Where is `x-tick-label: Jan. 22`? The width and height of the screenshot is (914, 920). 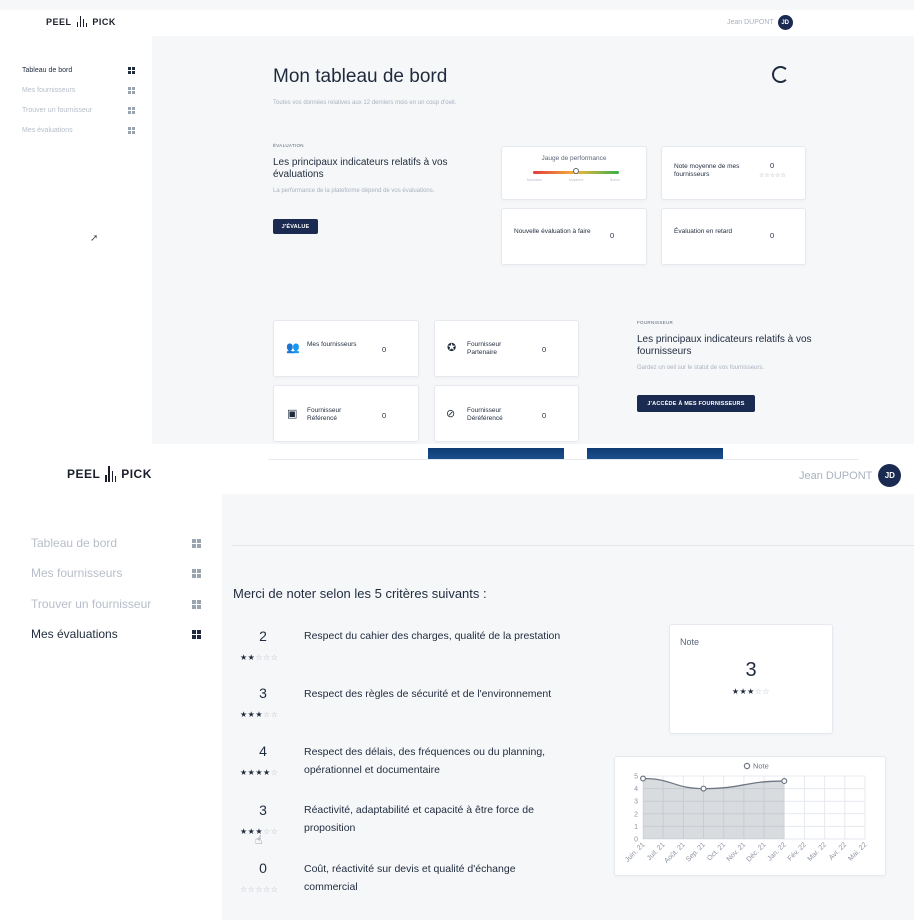
x-tick-label: Jan. 22 is located at coordinates (776, 851).